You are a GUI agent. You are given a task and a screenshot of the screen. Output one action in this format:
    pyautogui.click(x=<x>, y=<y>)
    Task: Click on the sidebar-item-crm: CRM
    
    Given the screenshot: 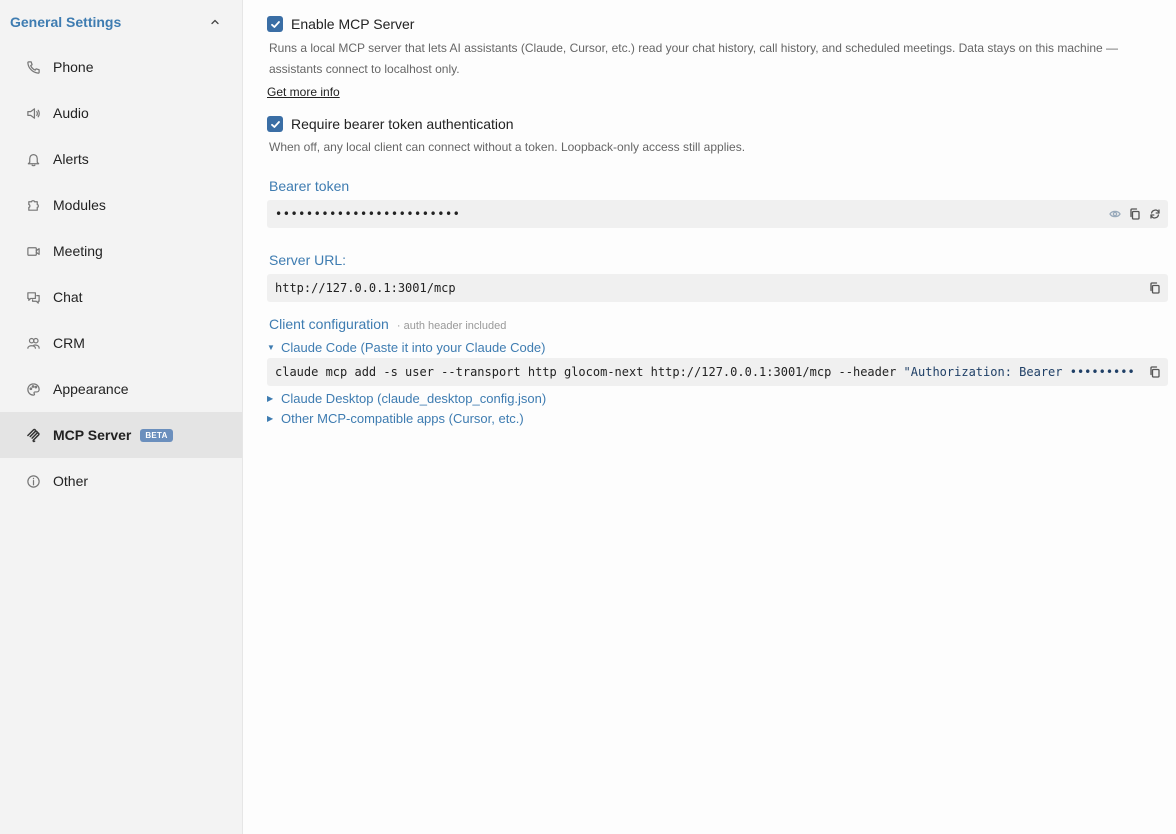 What is the action you would take?
    pyautogui.click(x=121, y=343)
    